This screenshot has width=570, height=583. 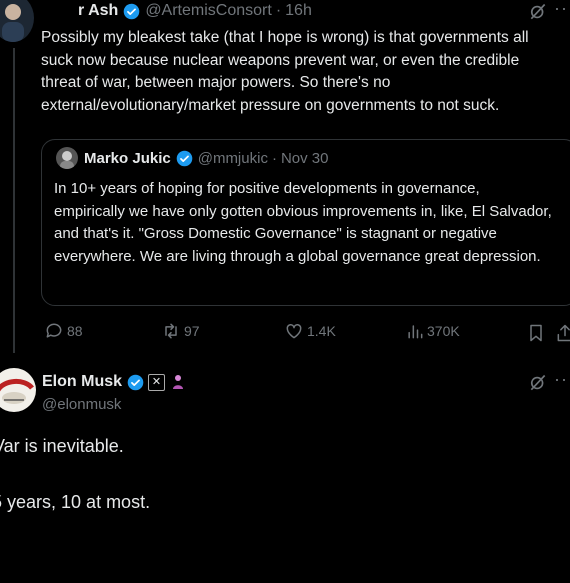 What do you see at coordinates (127, 158) in the screenshot?
I see `quote-author-name: Marko Jukic` at bounding box center [127, 158].